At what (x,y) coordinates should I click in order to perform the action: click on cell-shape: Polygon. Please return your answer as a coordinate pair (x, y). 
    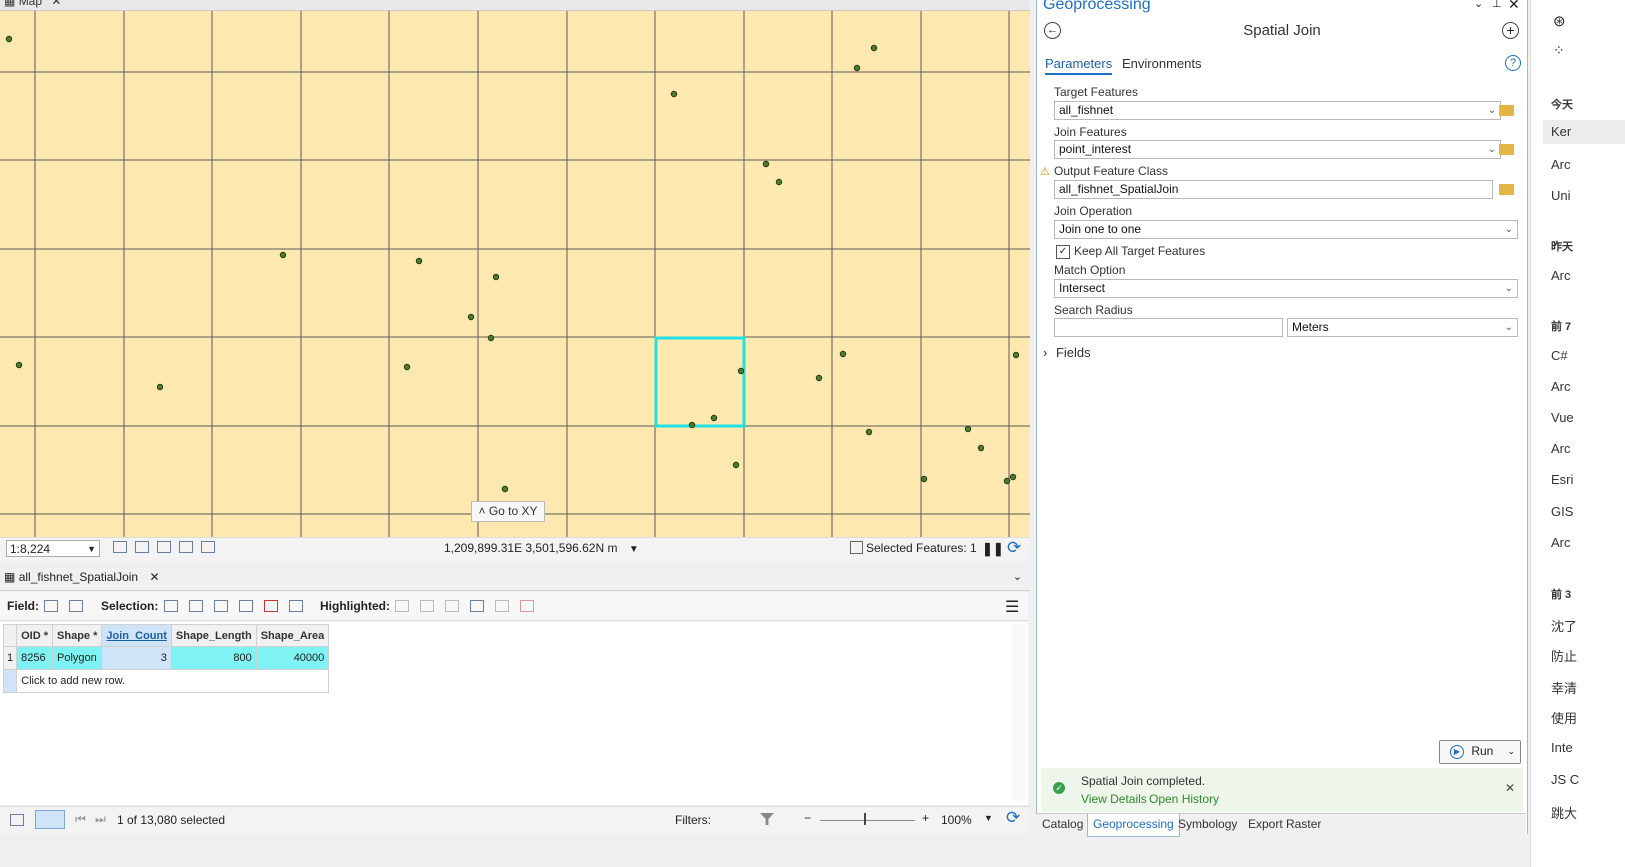
    Looking at the image, I should click on (77, 658).